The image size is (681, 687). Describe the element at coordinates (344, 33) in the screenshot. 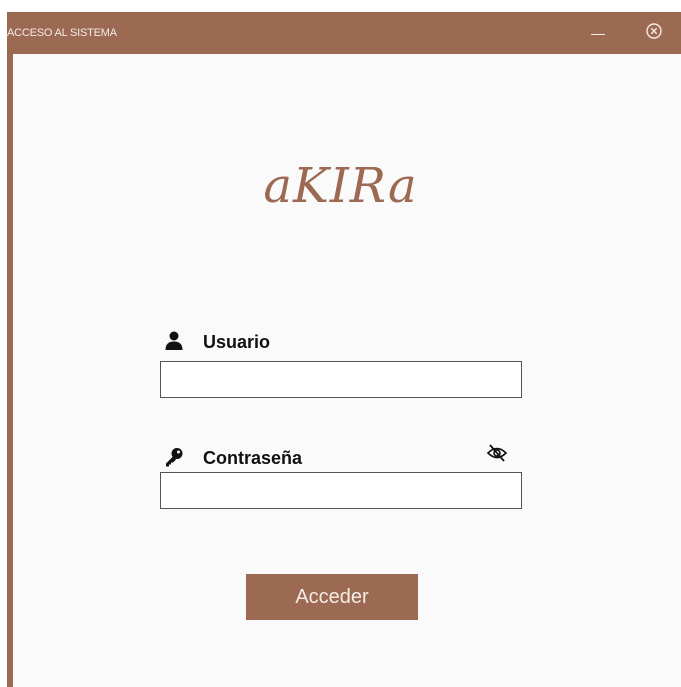

I see `title-bar: ACCESO AL SISTEMA` at that location.